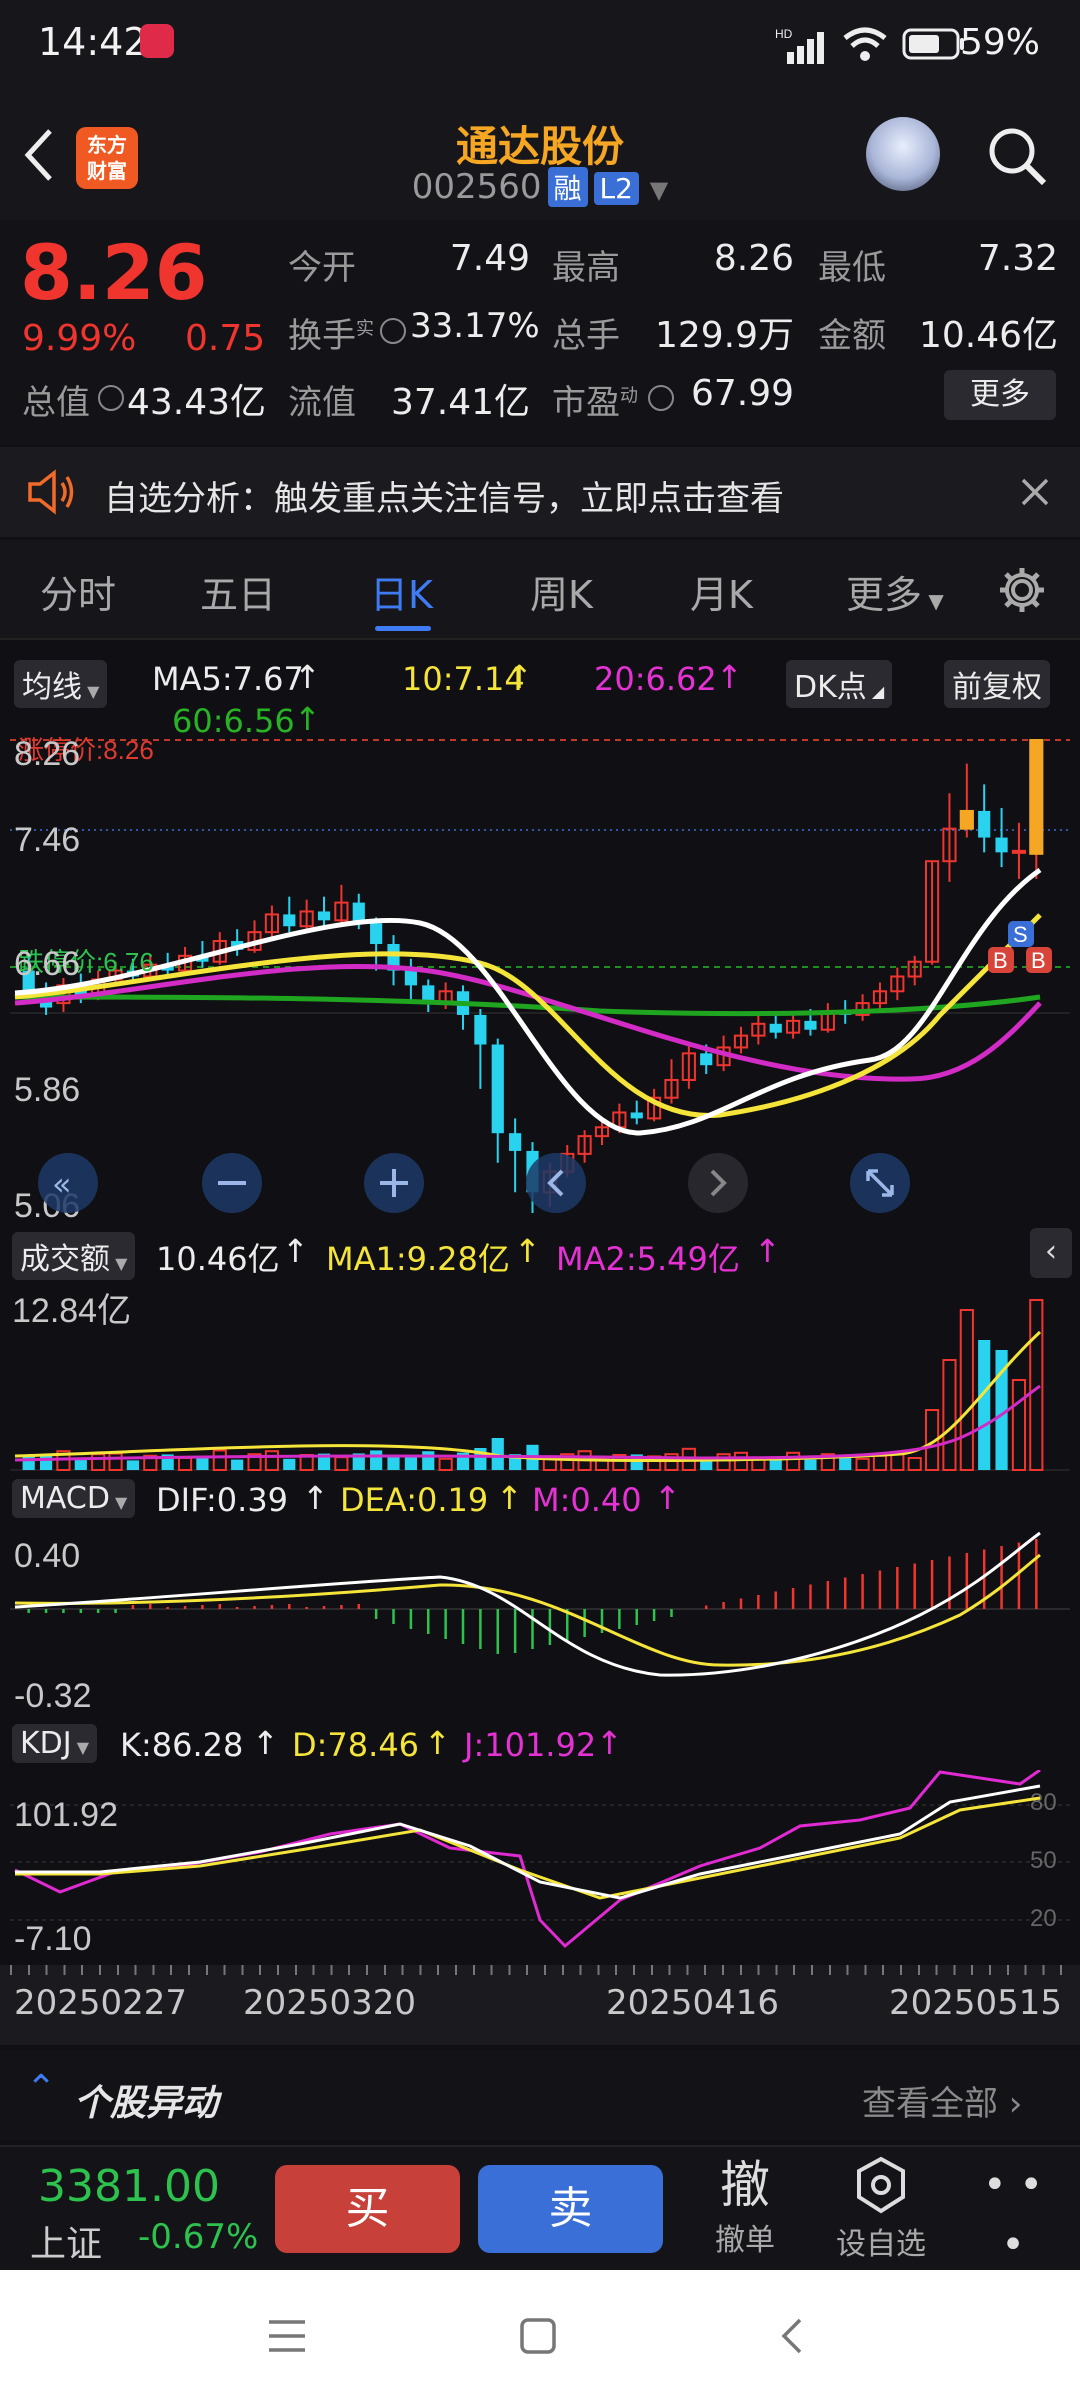 The height and width of the screenshot is (2400, 1080). Describe the element at coordinates (742, 393) in the screenshot. I see `pe-value: 67.99` at that location.